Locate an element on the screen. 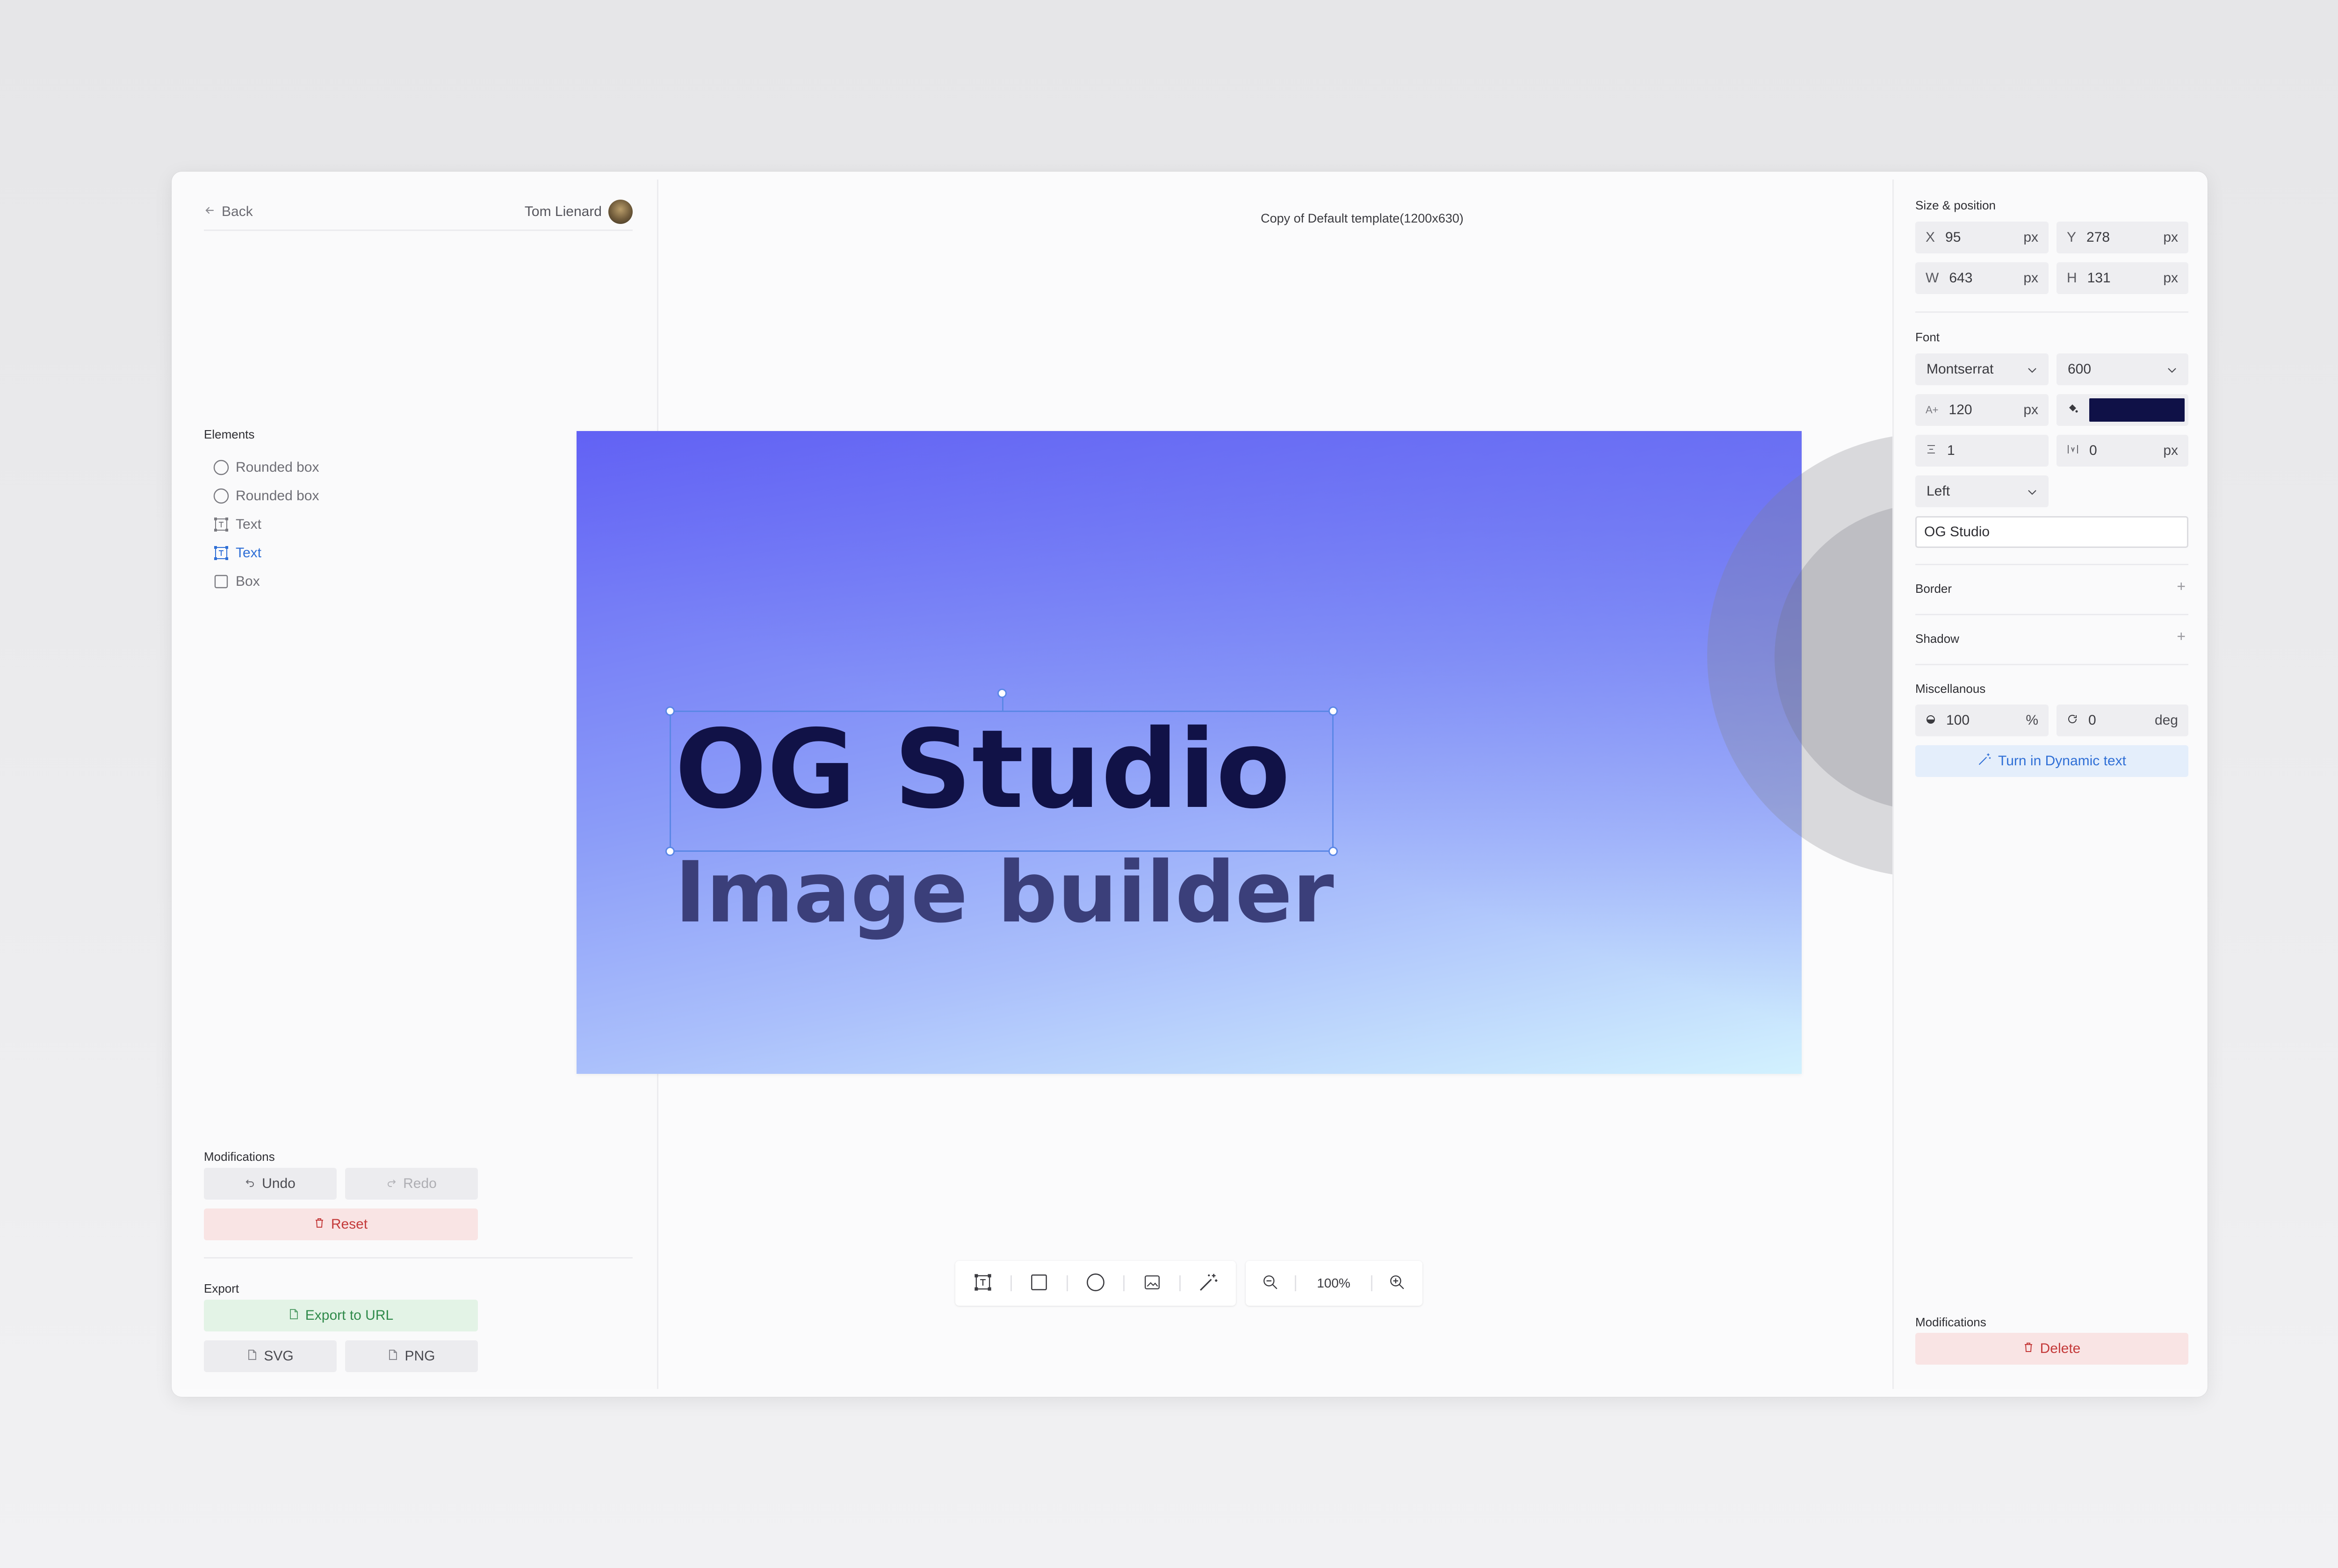 This screenshot has height=1568, width=2338. resize-handle-bottom-right is located at coordinates (1333, 851).